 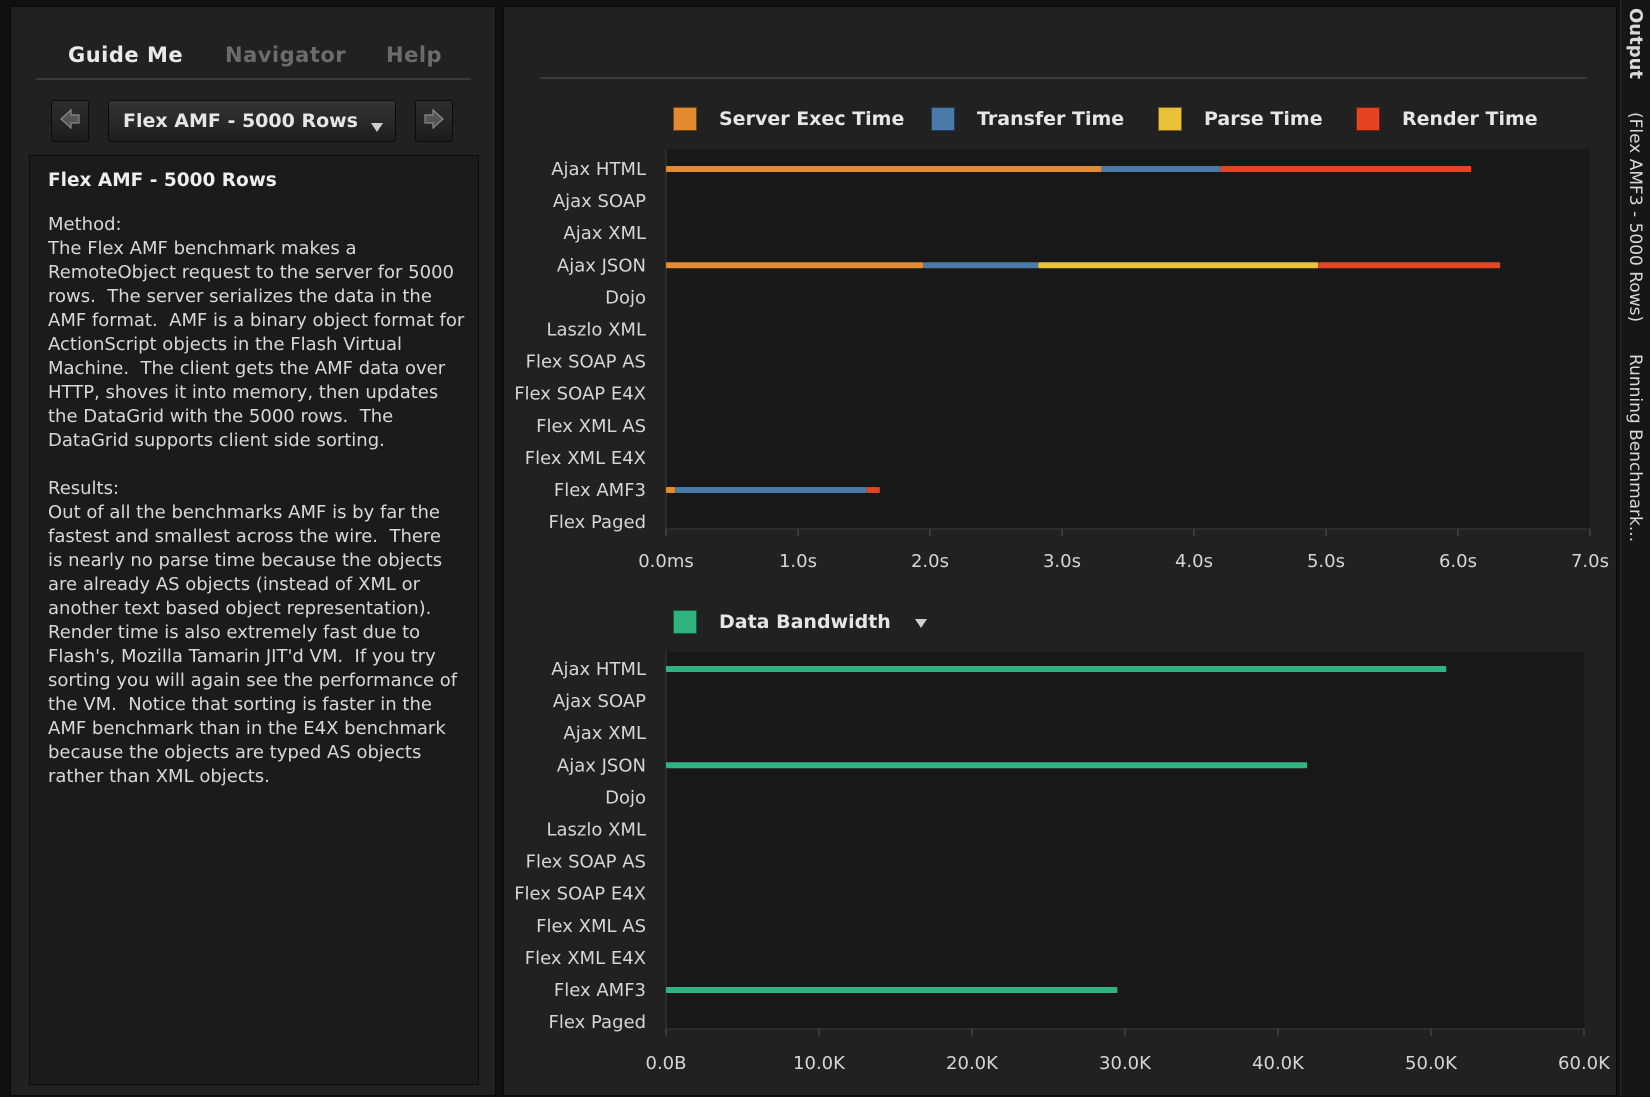 I want to click on arrow-right-icon, so click(x=434, y=121).